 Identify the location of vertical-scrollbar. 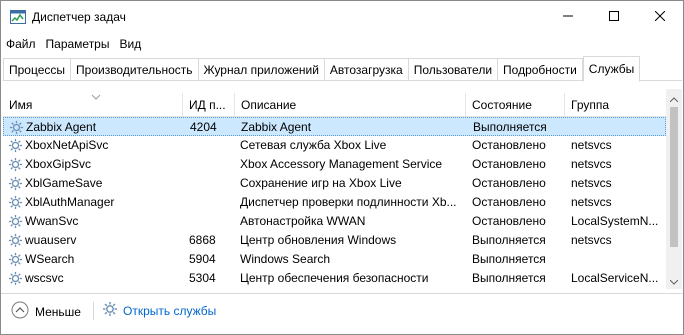
(674, 189).